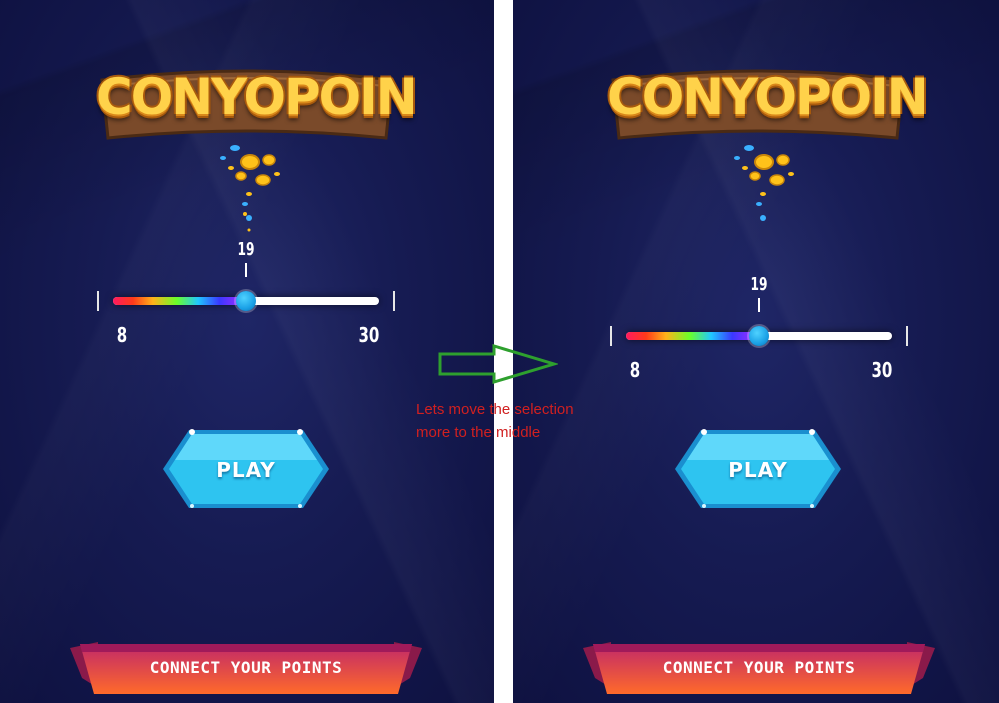 This screenshot has width=999, height=703. Describe the element at coordinates (478, 432) in the screenshot. I see `annotation-note-line-2: more to the middle` at that location.